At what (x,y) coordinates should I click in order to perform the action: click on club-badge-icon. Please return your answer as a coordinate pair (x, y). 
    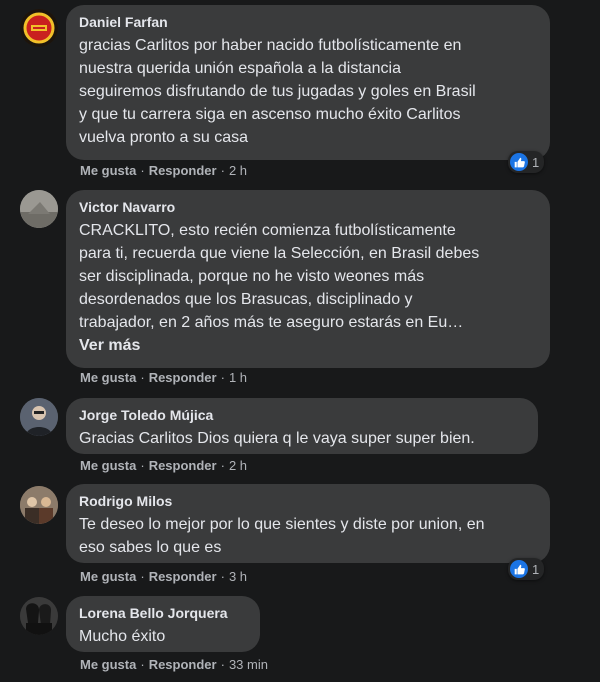
    Looking at the image, I should click on (39, 28).